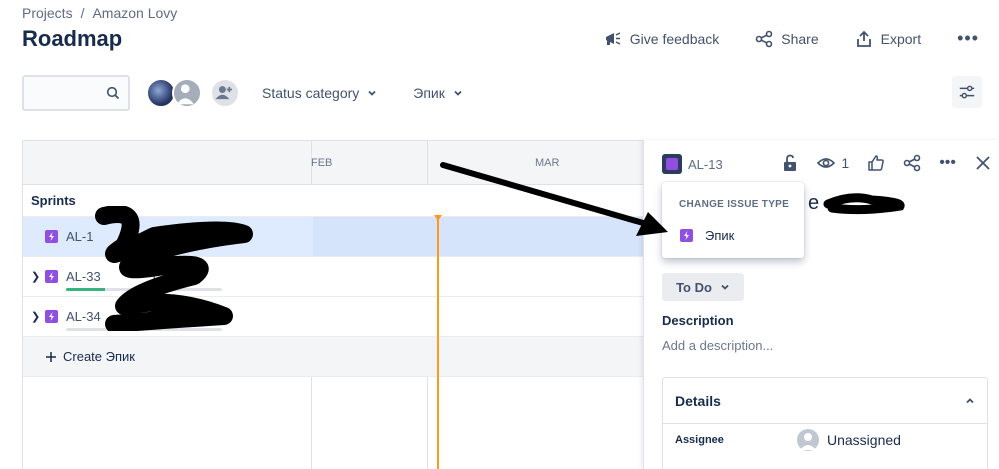 This screenshot has height=469, width=999. I want to click on more-icon: •••, so click(947, 163).